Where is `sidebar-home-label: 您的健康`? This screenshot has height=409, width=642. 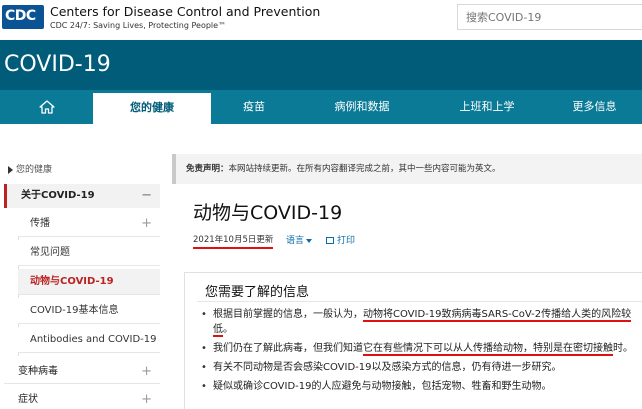 sidebar-home-label: 您的健康 is located at coordinates (34, 170).